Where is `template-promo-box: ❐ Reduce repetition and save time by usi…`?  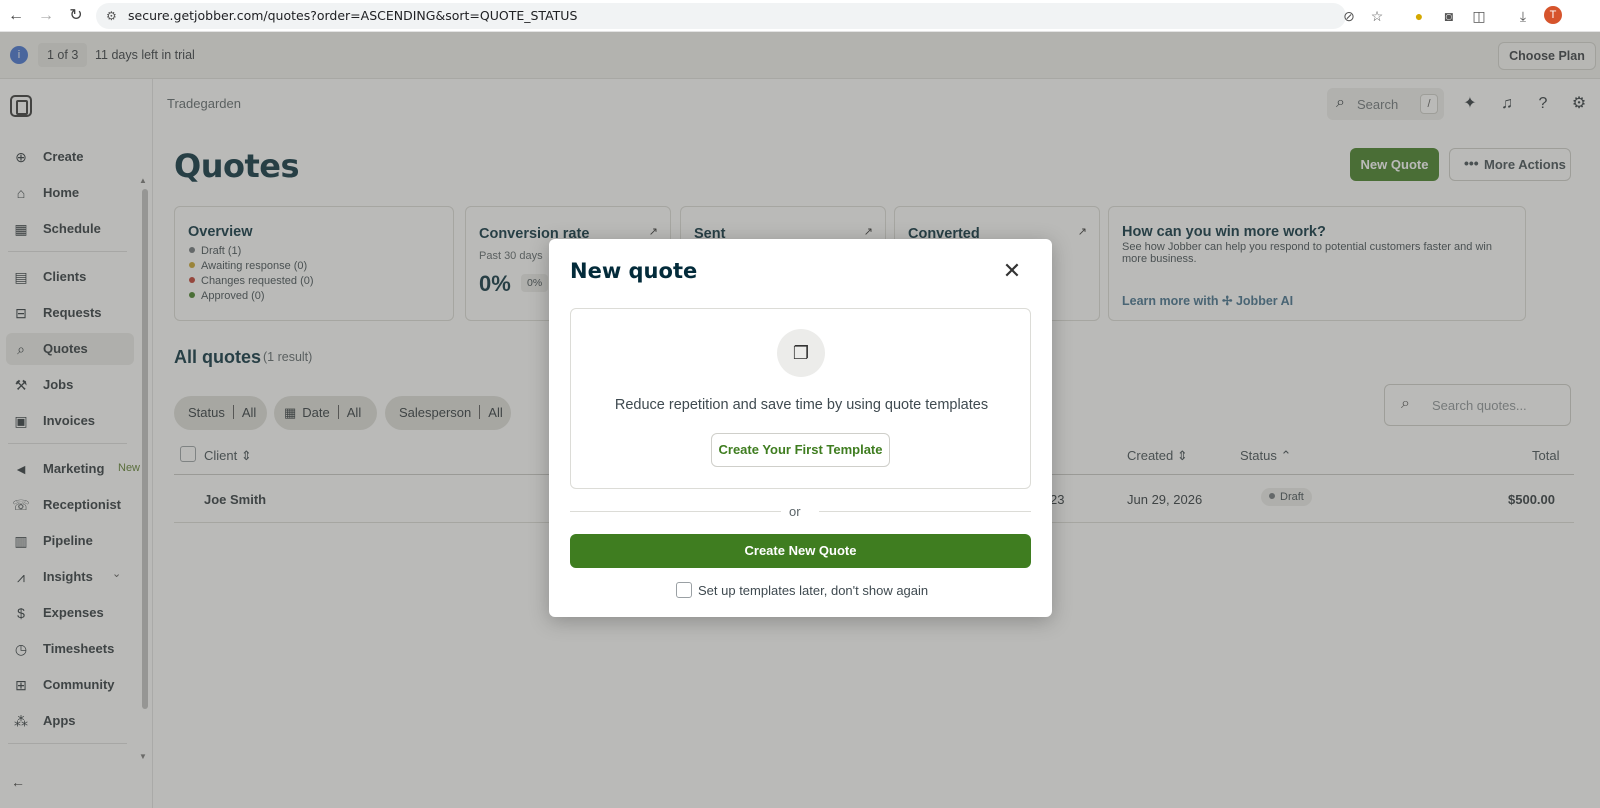
template-promo-box: ❐ Reduce repetition and save time by usi… is located at coordinates (800, 398).